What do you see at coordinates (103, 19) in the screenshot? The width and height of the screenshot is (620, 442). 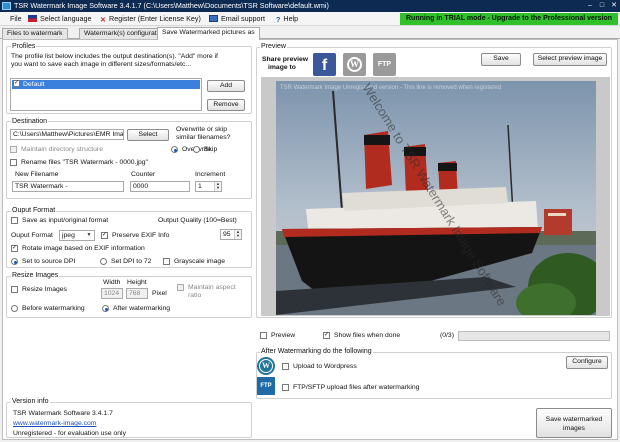 I see `register-x-icon: ✕` at bounding box center [103, 19].